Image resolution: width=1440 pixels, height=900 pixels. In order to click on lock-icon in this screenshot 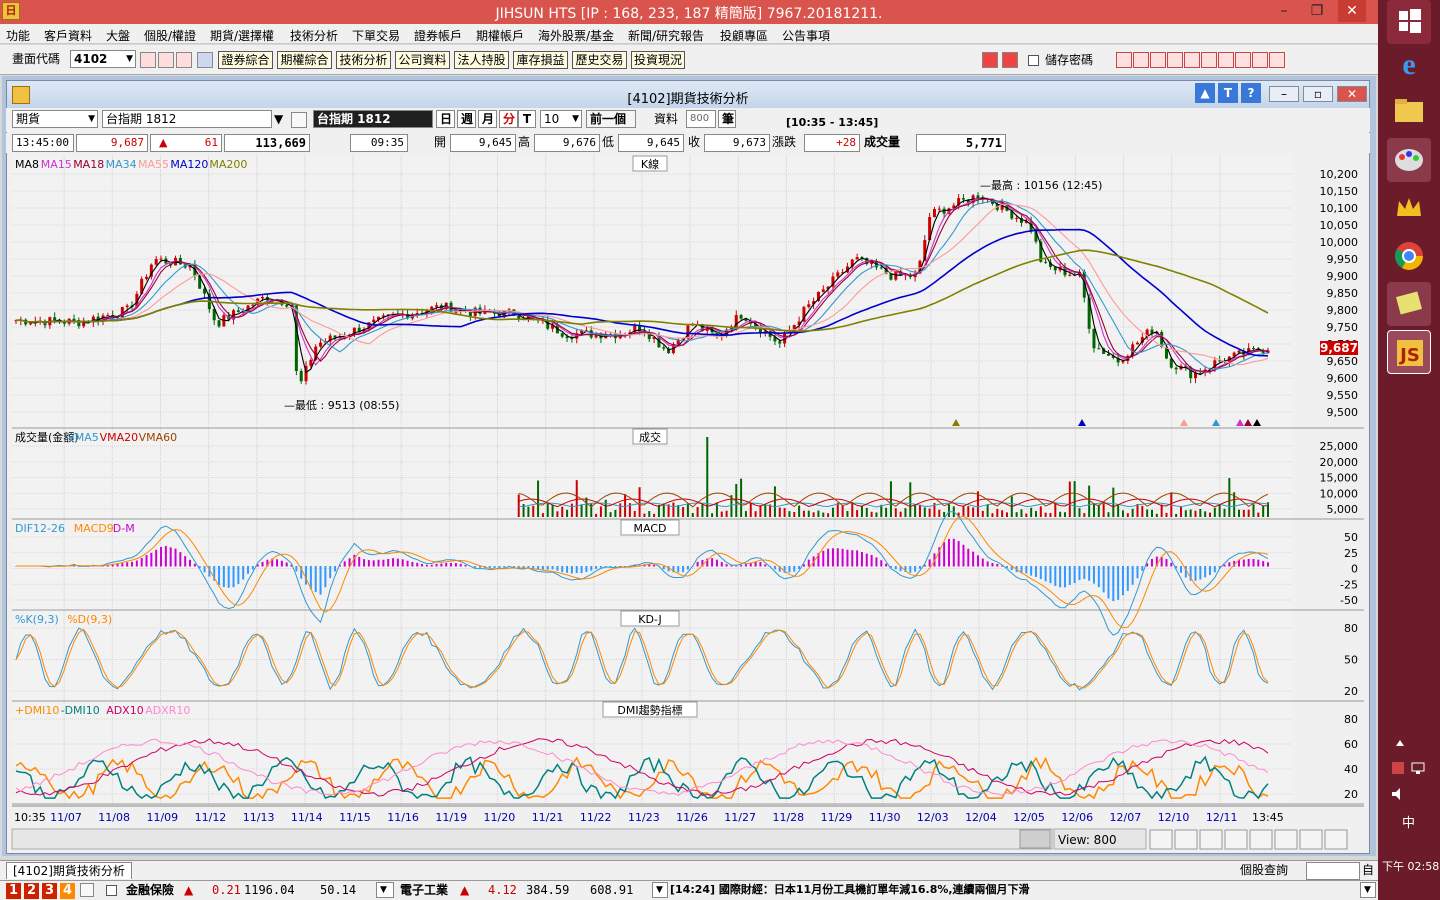, I will do `click(87, 890)`.